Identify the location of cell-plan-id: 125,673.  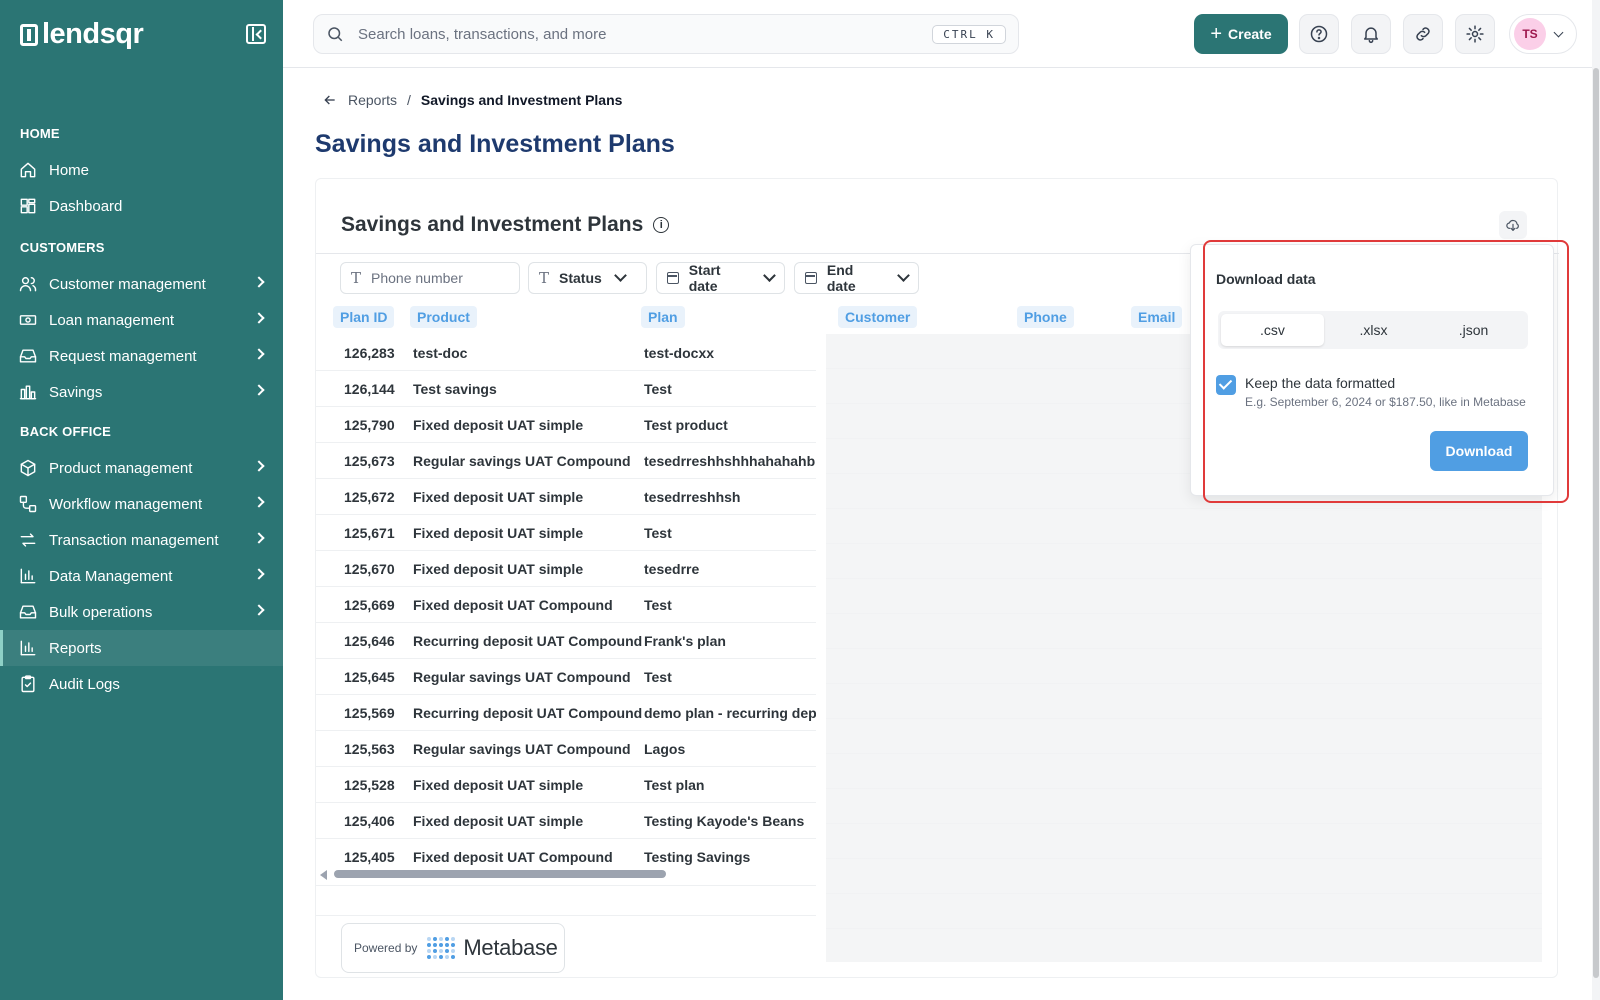
(369, 461).